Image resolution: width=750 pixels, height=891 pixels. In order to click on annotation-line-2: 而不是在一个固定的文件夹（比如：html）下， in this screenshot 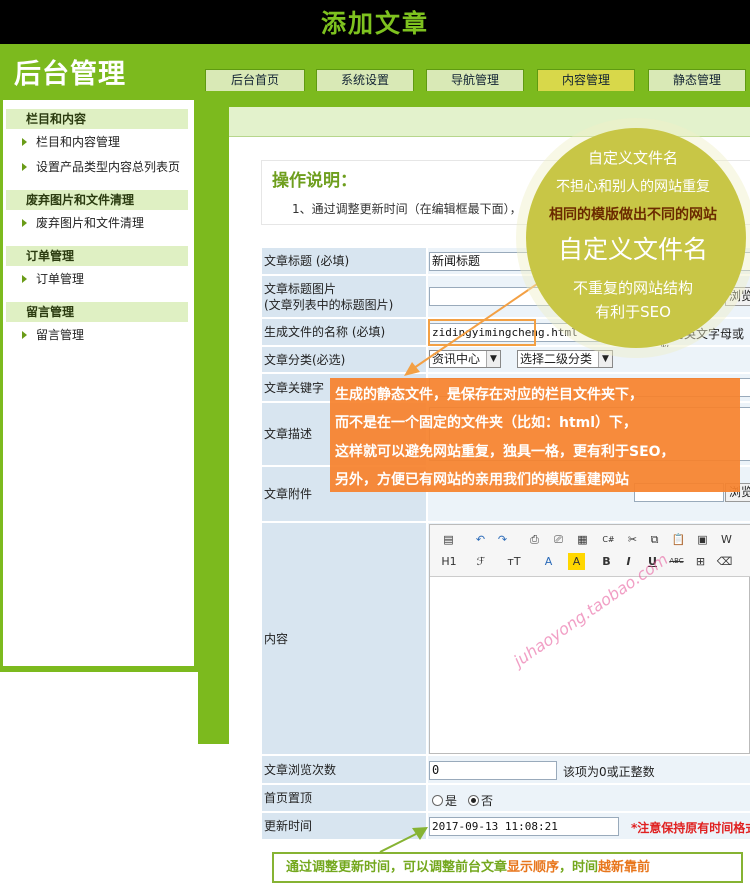, I will do `click(486, 423)`.